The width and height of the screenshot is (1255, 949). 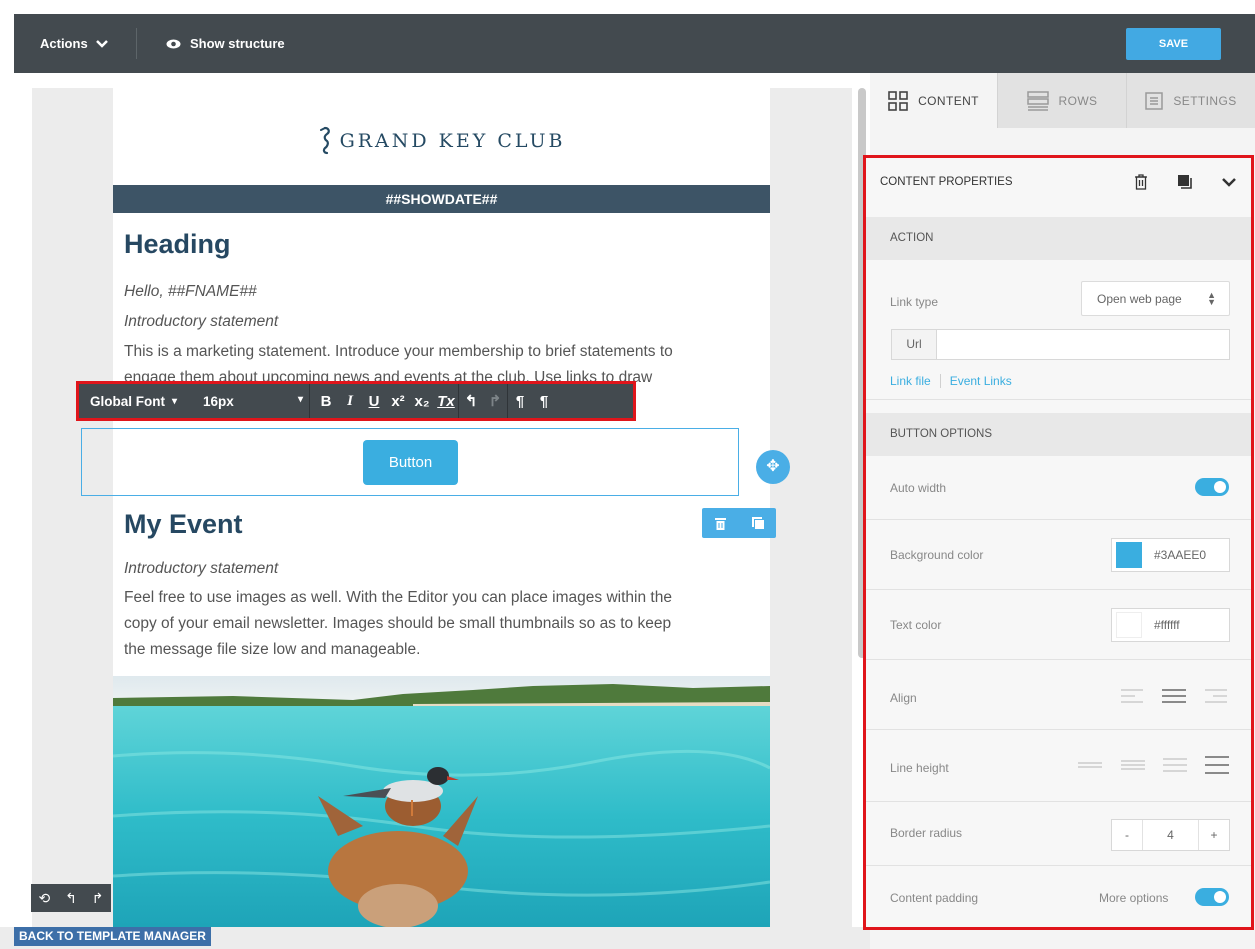 What do you see at coordinates (1170, 555) in the screenshot?
I see `background-color-picker: #3AAEE0` at bounding box center [1170, 555].